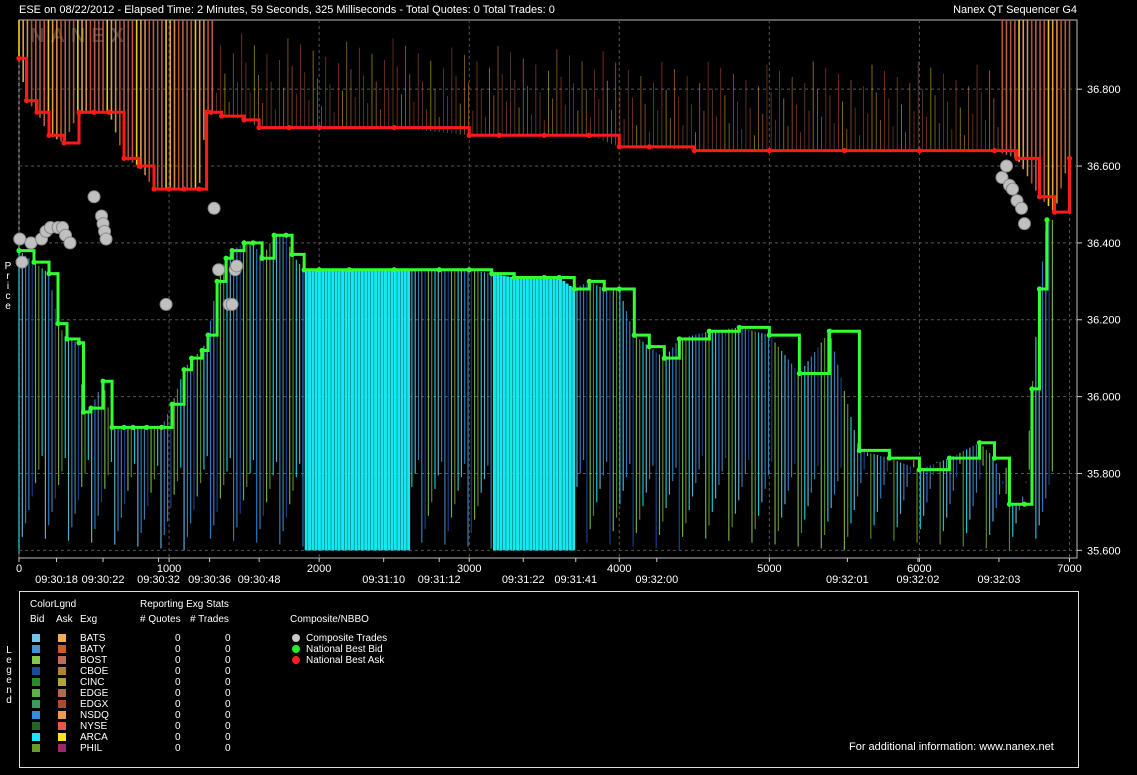 Image resolution: width=1137 pixels, height=775 pixels. I want to click on exchange-name: ARCA, so click(94, 737).